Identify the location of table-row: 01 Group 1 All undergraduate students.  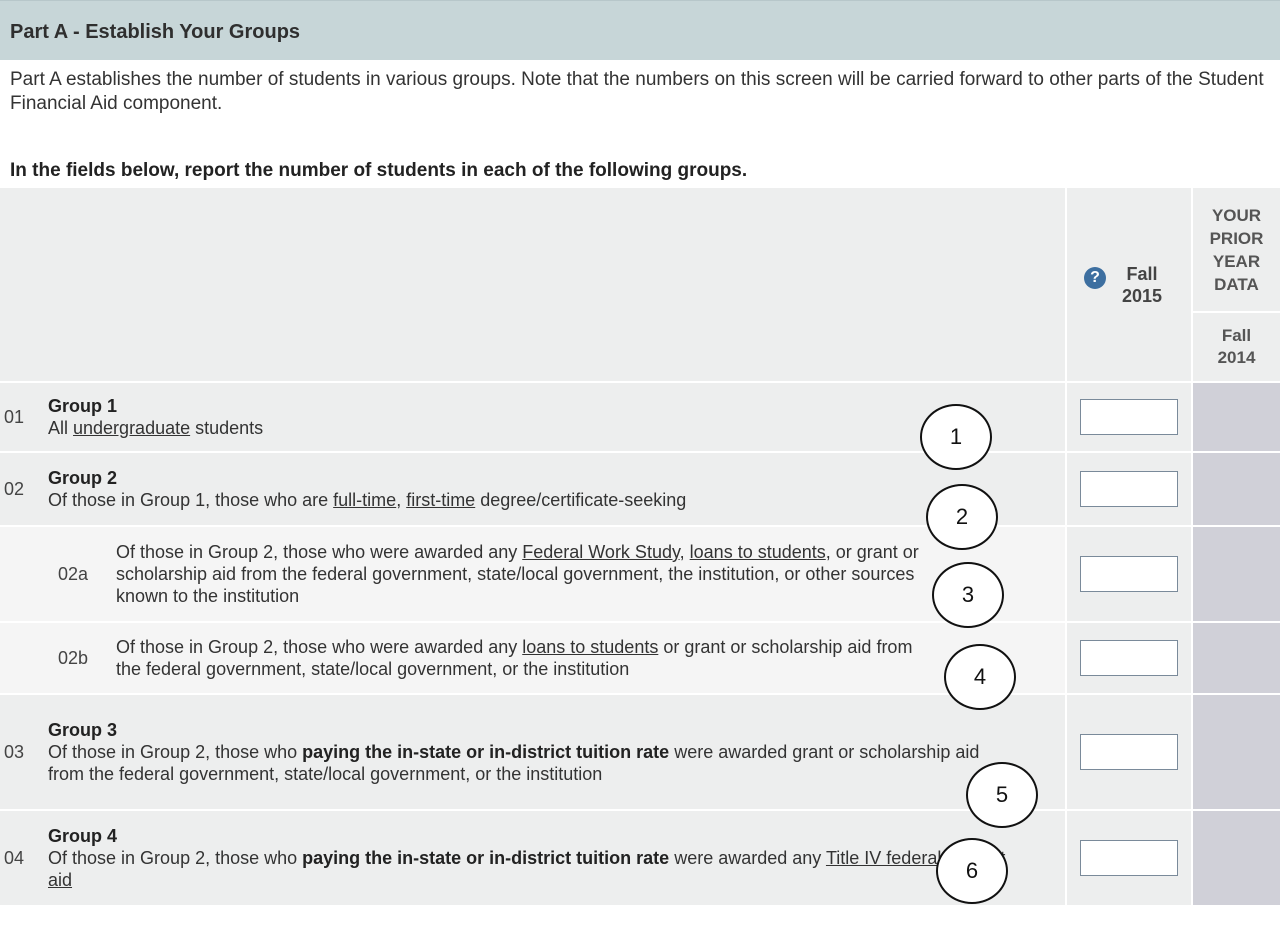
(640, 417).